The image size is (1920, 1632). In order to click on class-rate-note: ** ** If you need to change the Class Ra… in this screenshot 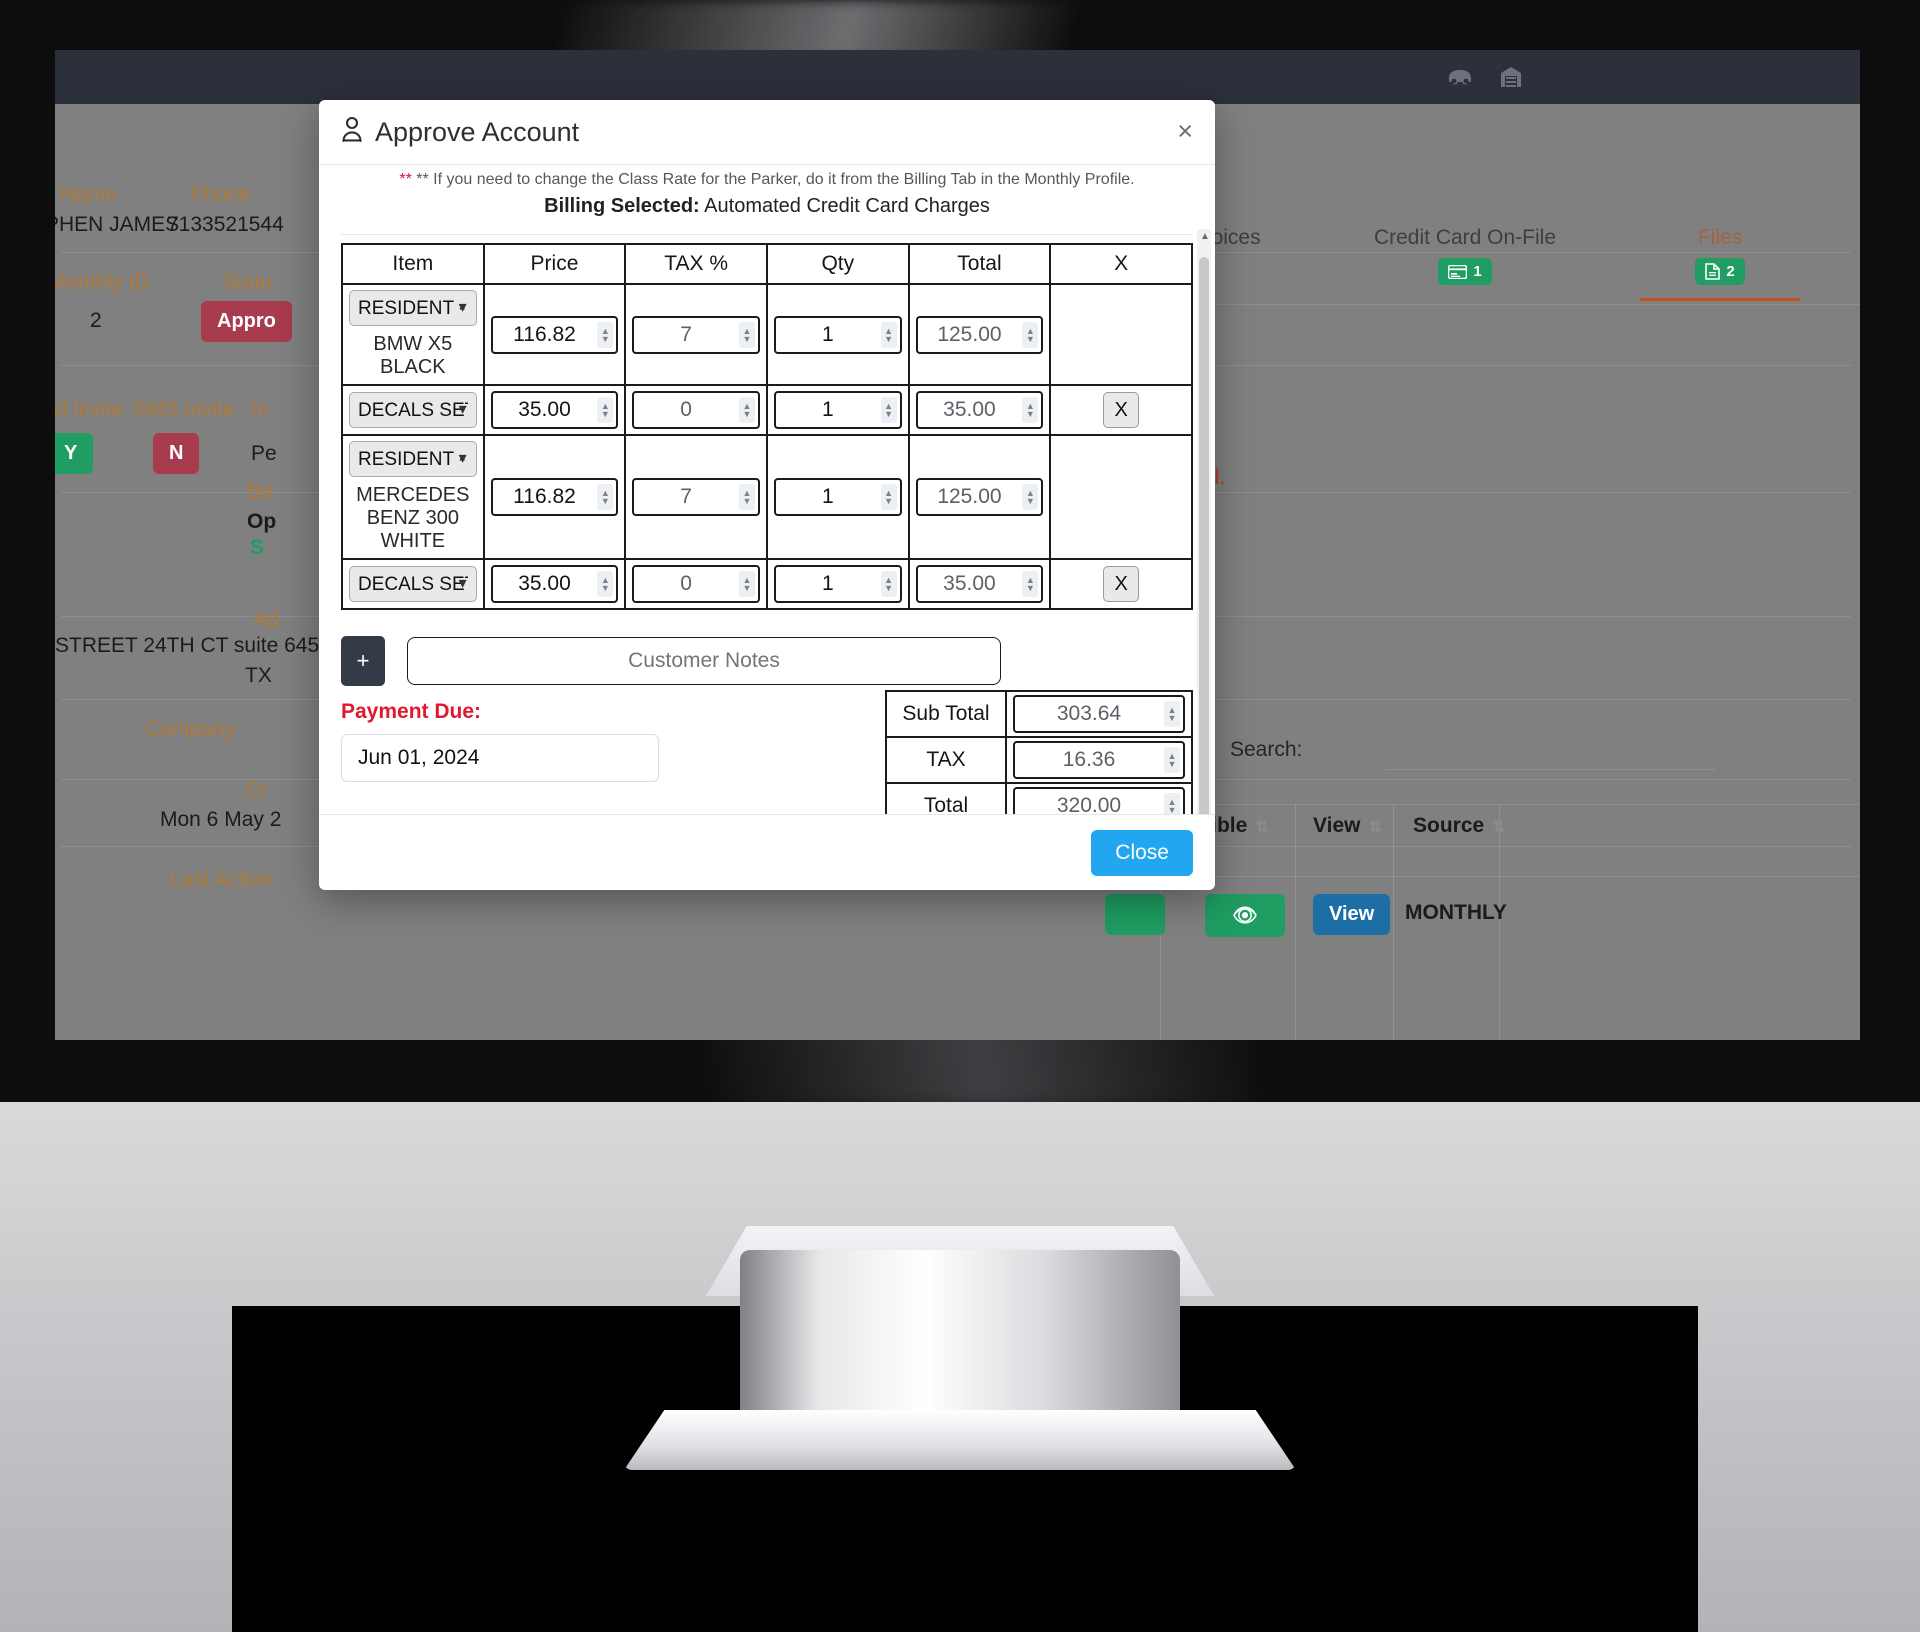, I will do `click(767, 180)`.